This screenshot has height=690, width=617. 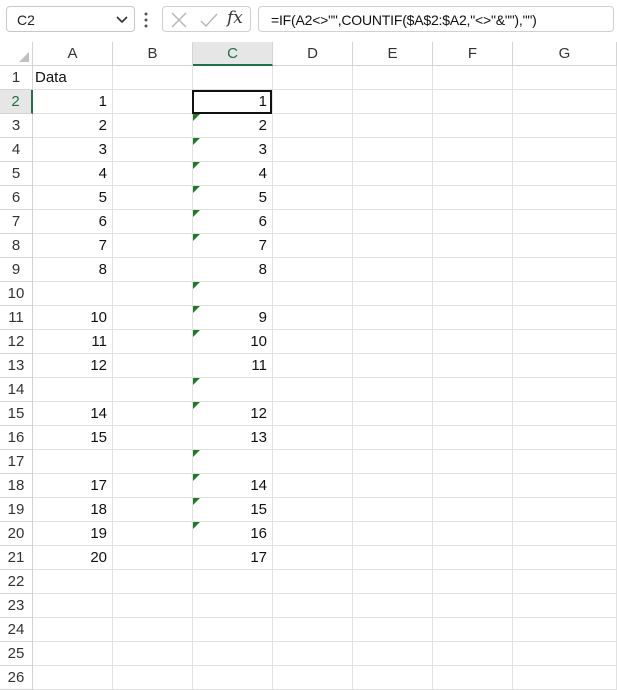 What do you see at coordinates (153, 654) in the screenshot?
I see `cell-b25` at bounding box center [153, 654].